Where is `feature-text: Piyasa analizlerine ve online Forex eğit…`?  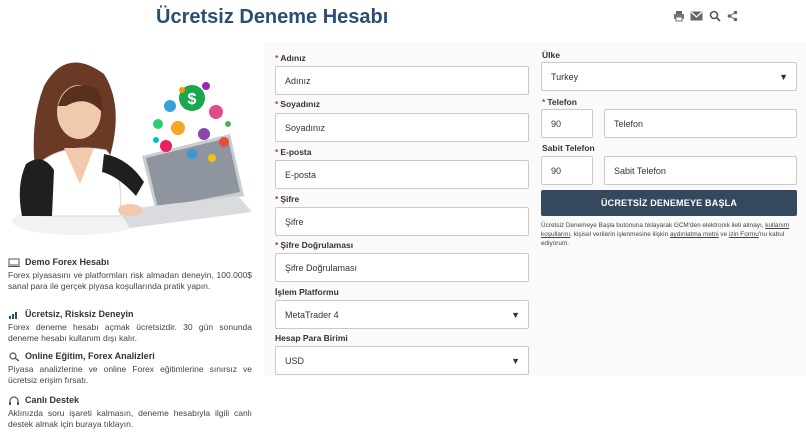
feature-text: Piyasa analizlerine ve online Forex eğit… is located at coordinates (130, 374).